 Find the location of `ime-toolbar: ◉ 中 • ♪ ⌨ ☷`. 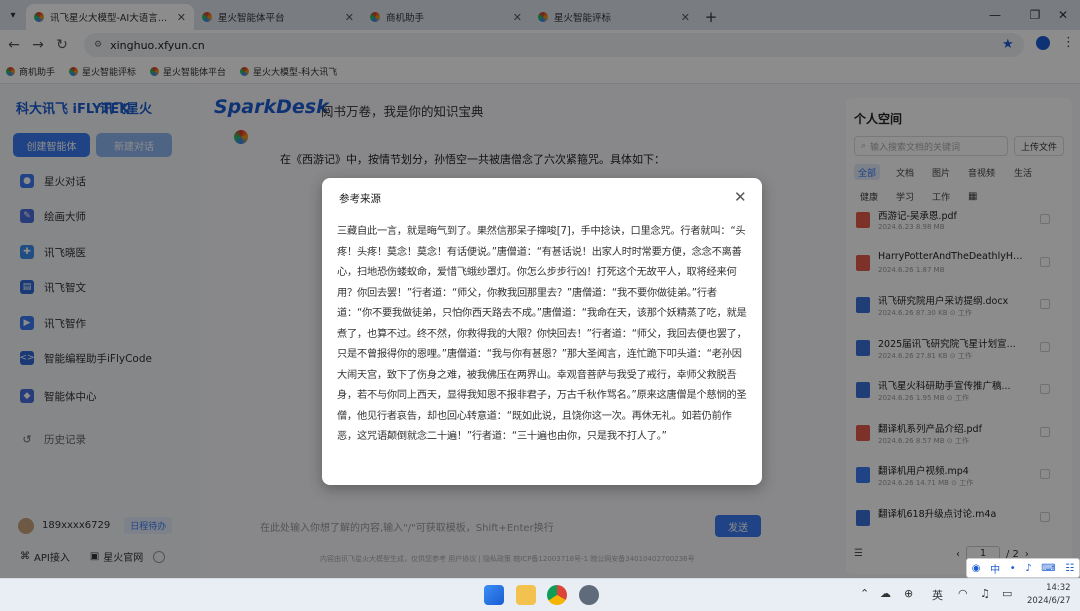

ime-toolbar: ◉ 中 • ♪ ⌨ ☷ is located at coordinates (1023, 568).